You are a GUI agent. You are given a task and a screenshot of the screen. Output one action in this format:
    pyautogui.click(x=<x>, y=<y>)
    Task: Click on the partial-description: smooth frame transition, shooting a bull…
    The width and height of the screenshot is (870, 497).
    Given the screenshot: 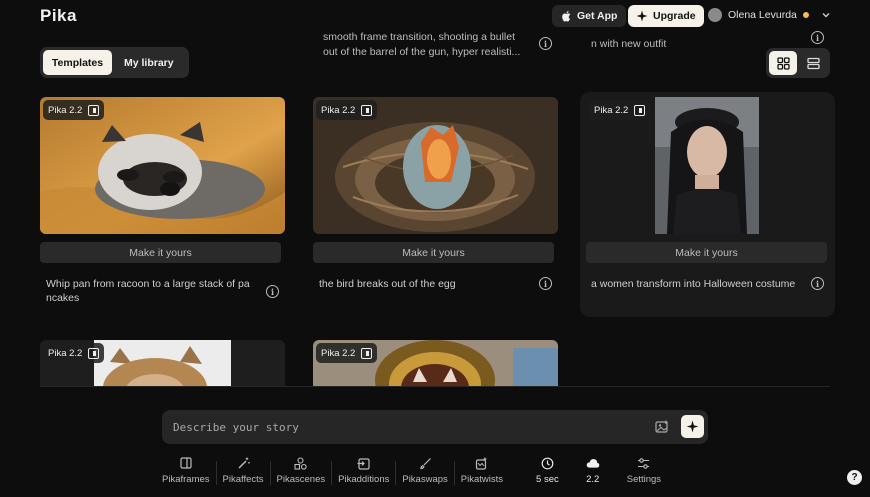 What is the action you would take?
    pyautogui.click(x=421, y=45)
    